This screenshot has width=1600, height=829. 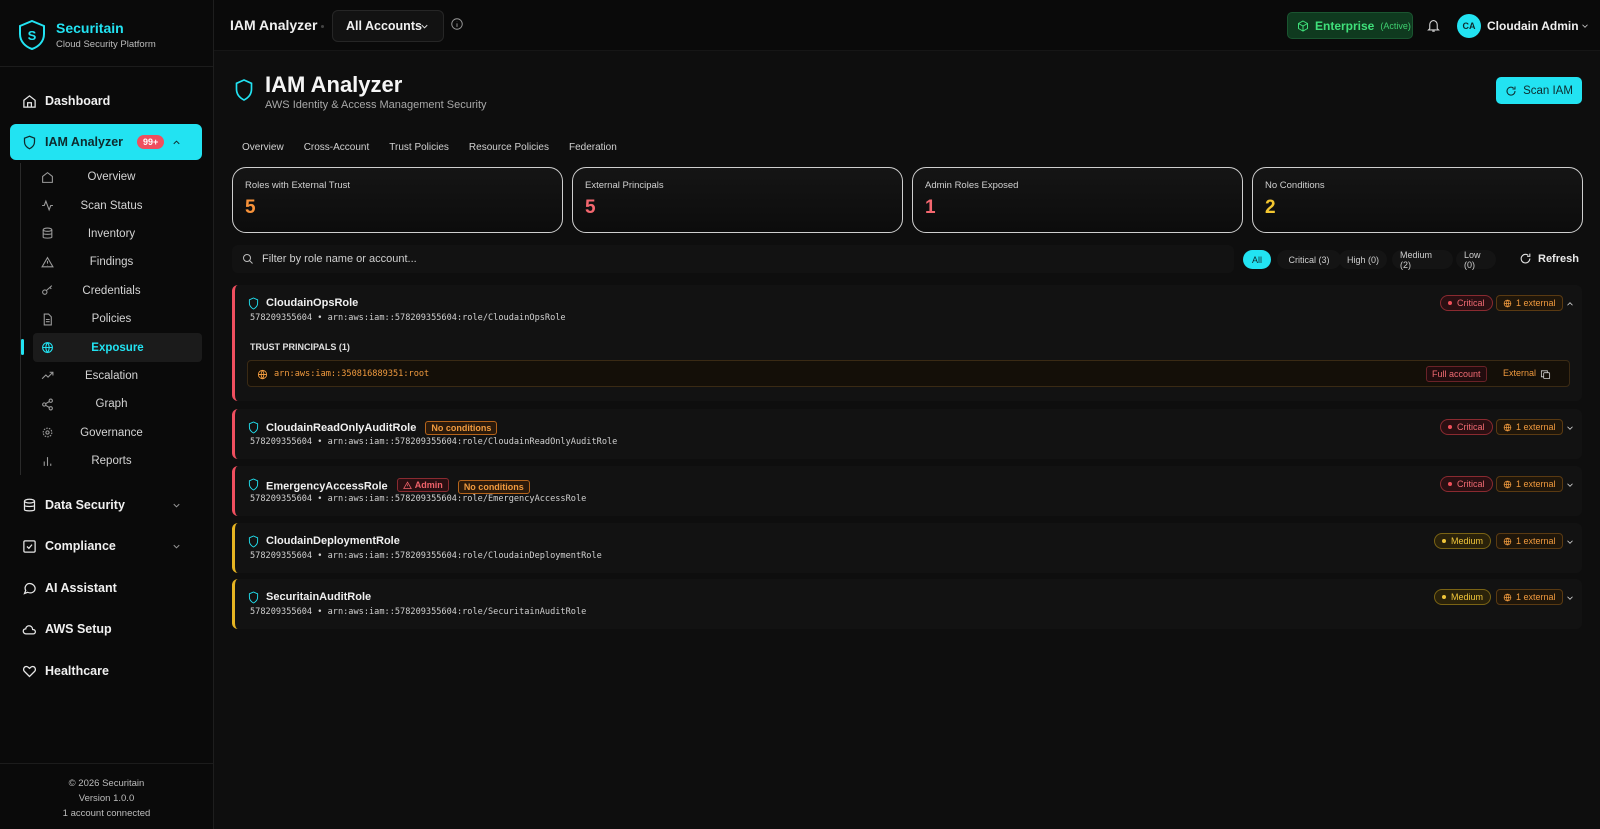 I want to click on full-account-badge: Full account, so click(x=1456, y=374).